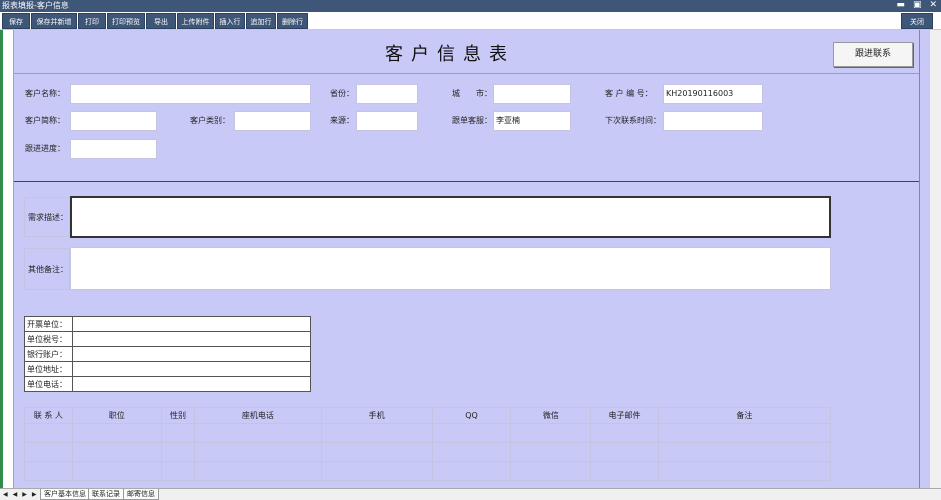 The height and width of the screenshot is (500, 941). What do you see at coordinates (387, 94) in the screenshot?
I see `province-field` at bounding box center [387, 94].